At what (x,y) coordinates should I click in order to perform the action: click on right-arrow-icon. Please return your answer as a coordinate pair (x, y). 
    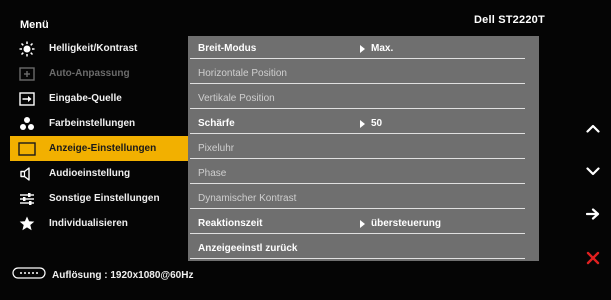
    Looking at the image, I should click on (593, 214).